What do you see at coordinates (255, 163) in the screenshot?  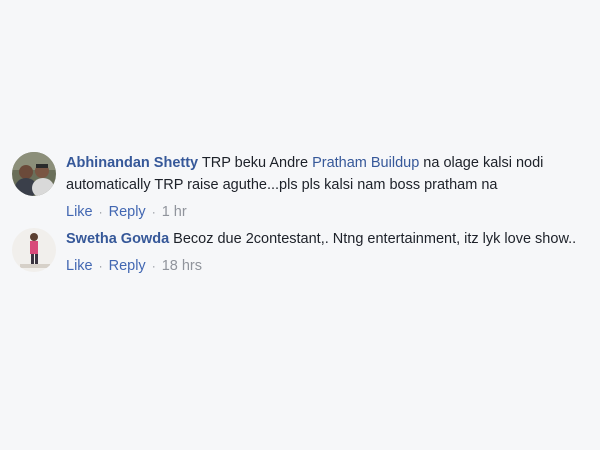 I see `comment-text-part: TRP beku Andre` at bounding box center [255, 163].